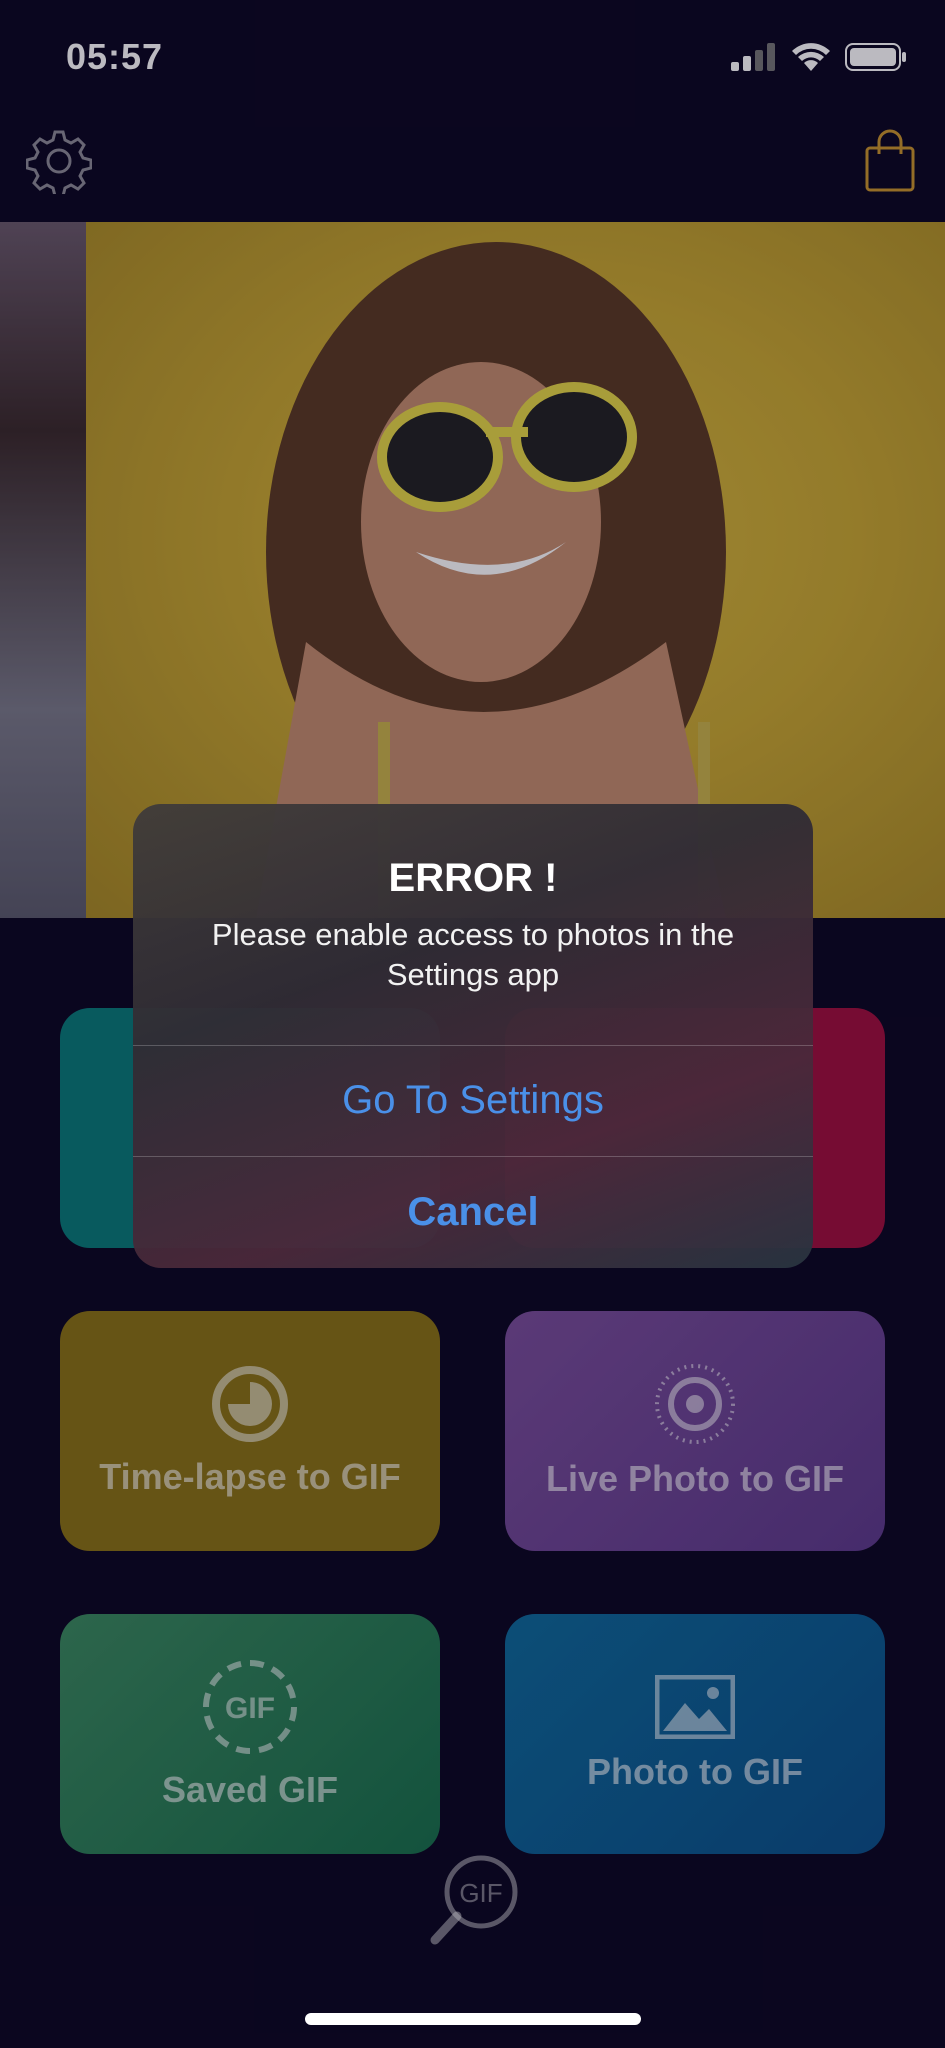 This screenshot has width=945, height=2048. I want to click on home-indicator, so click(473, 2019).